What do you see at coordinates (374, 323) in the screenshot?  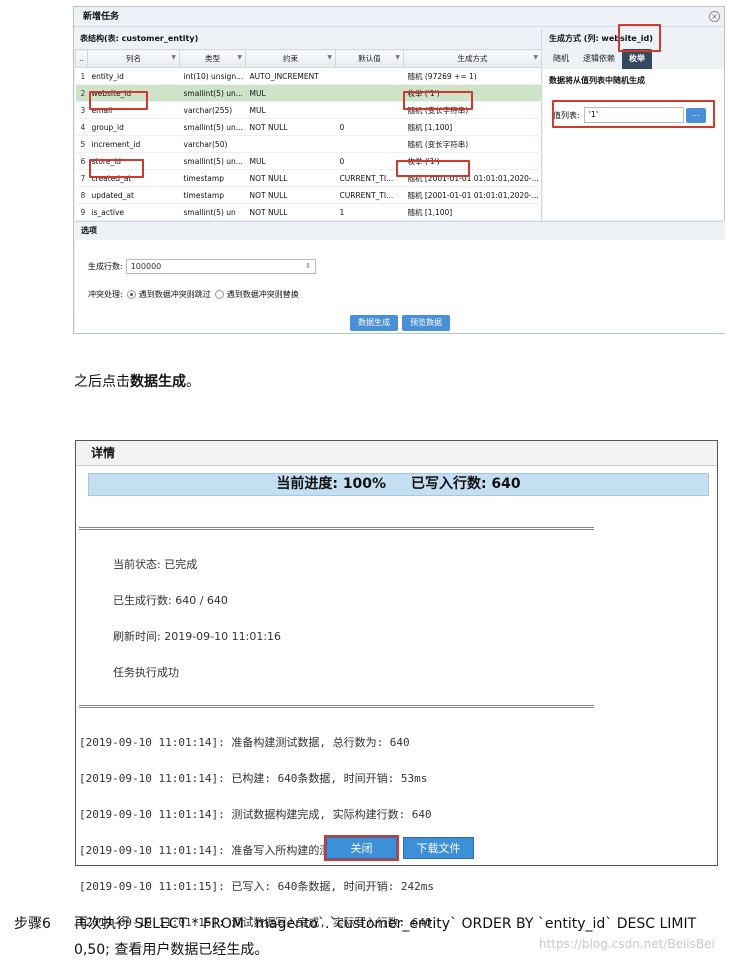 I see `generate-data-button: 数据生成` at bounding box center [374, 323].